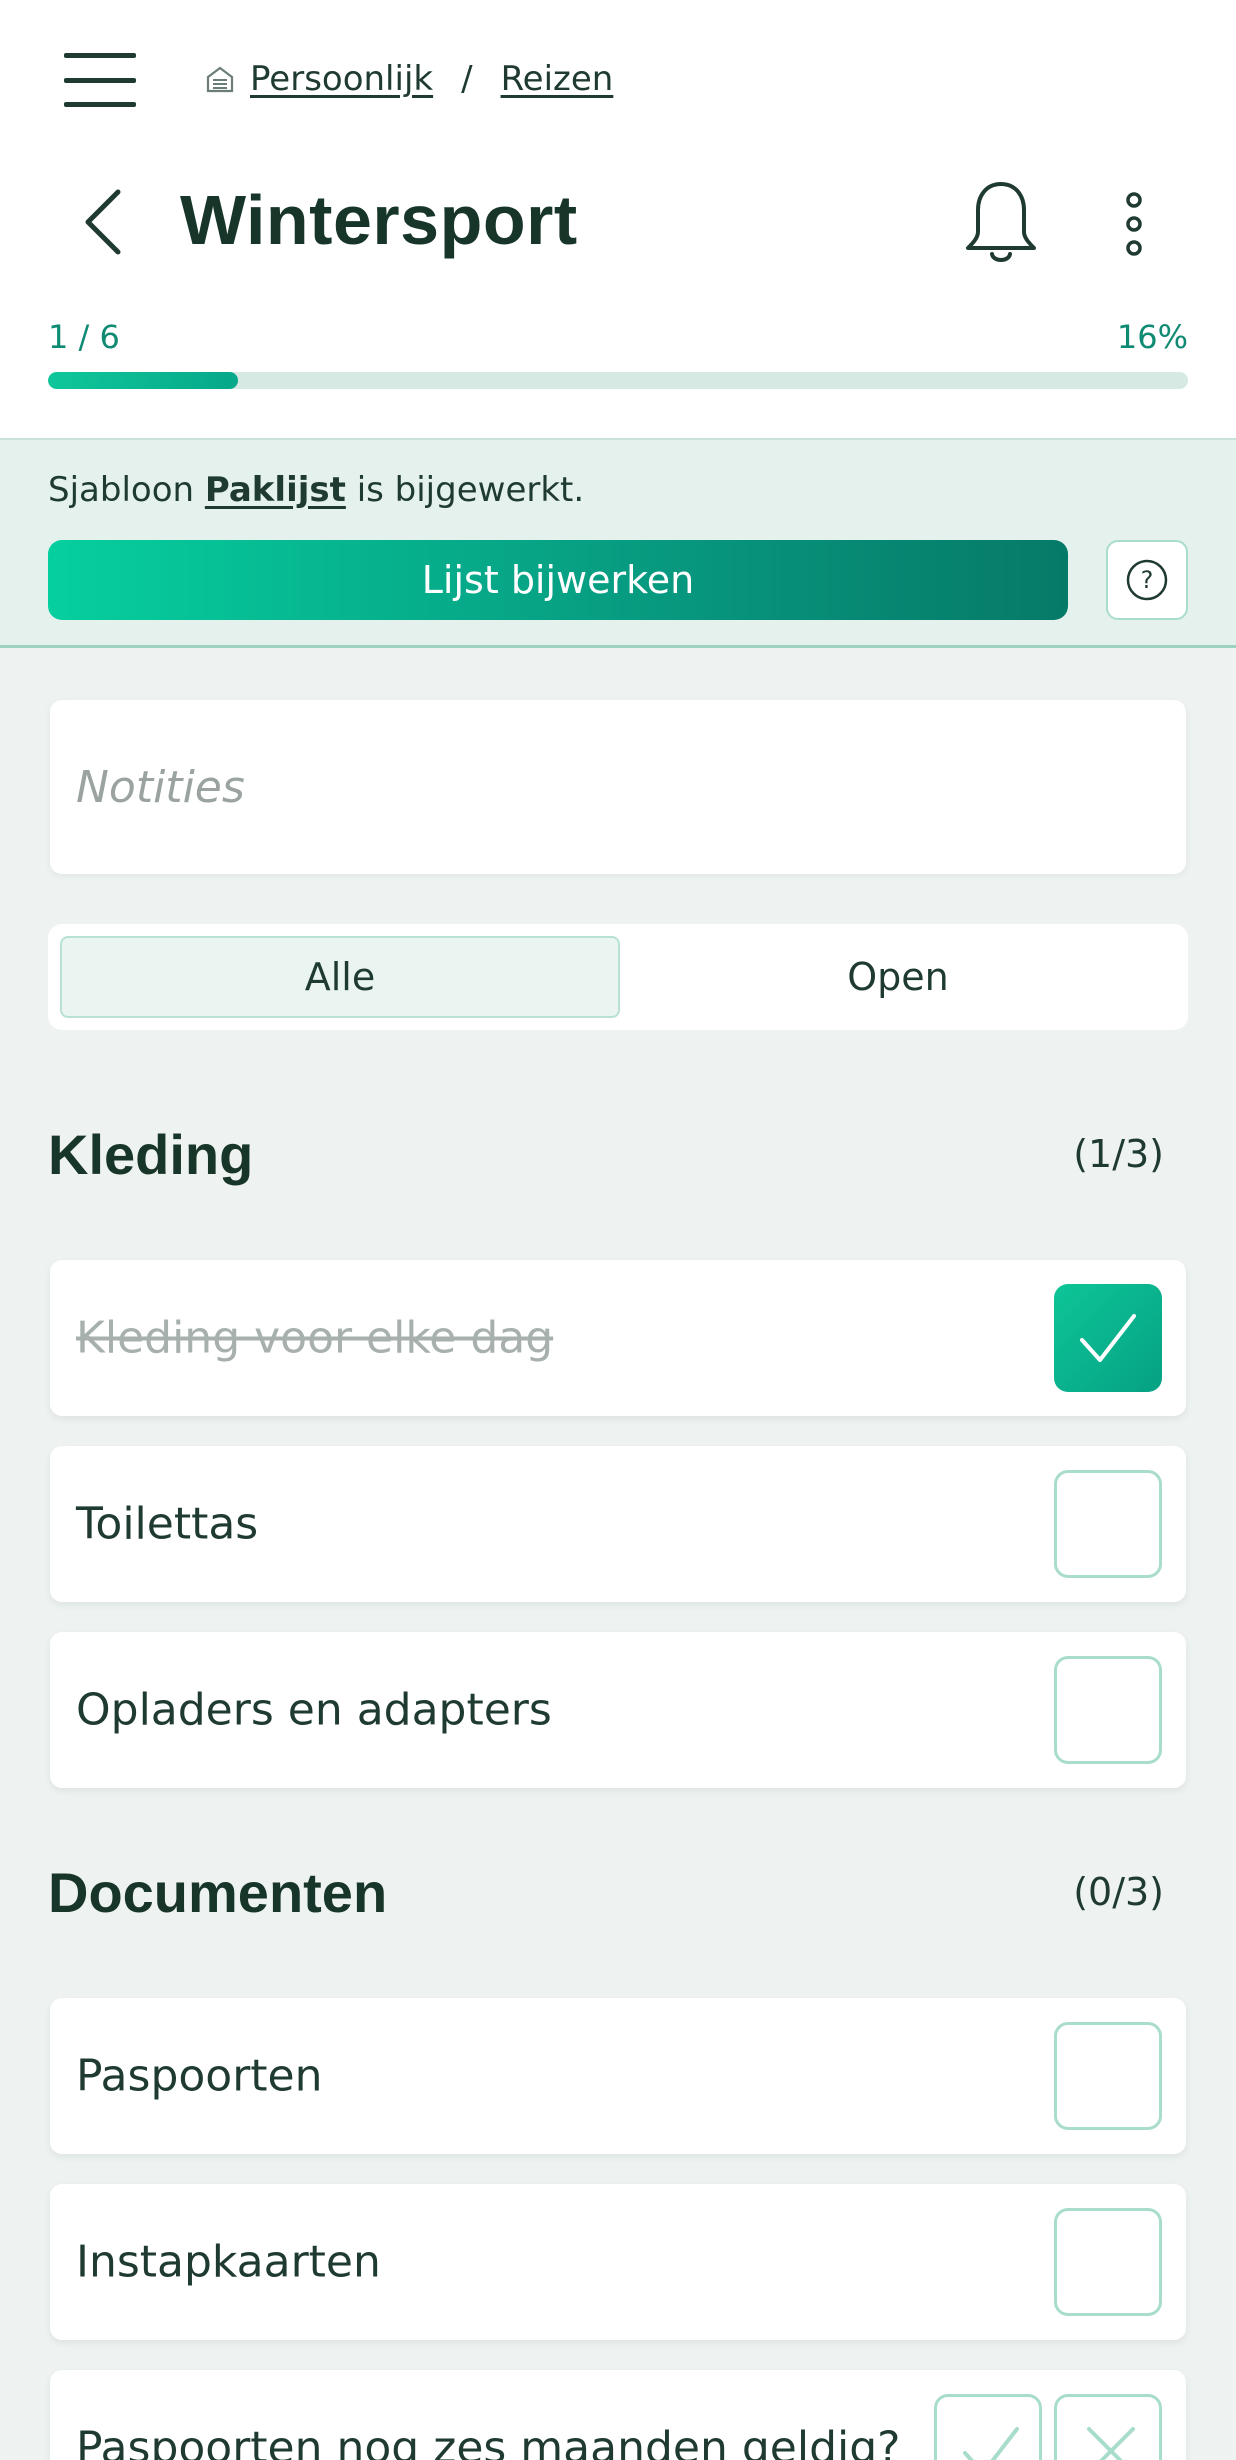 This screenshot has width=1236, height=2460. I want to click on help-button: ?, so click(1147, 580).